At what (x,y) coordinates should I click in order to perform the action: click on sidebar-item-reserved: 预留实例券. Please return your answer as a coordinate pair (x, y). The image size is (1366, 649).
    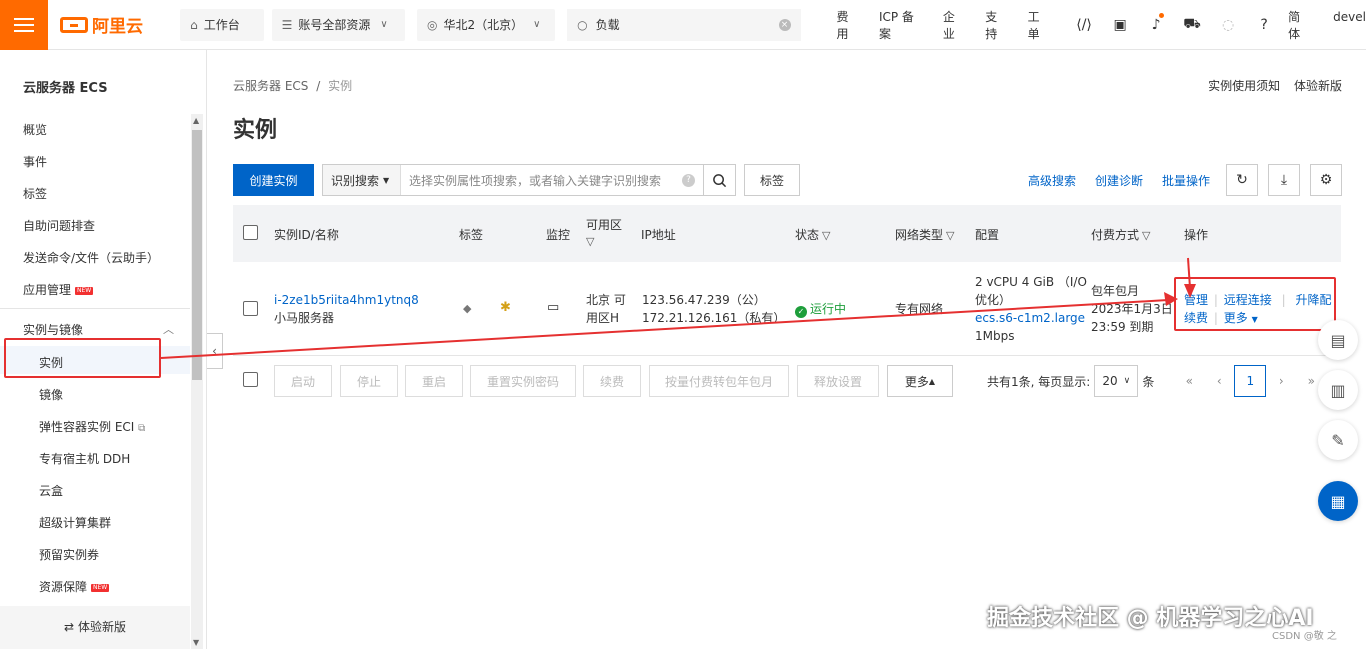
    Looking at the image, I should click on (69, 554).